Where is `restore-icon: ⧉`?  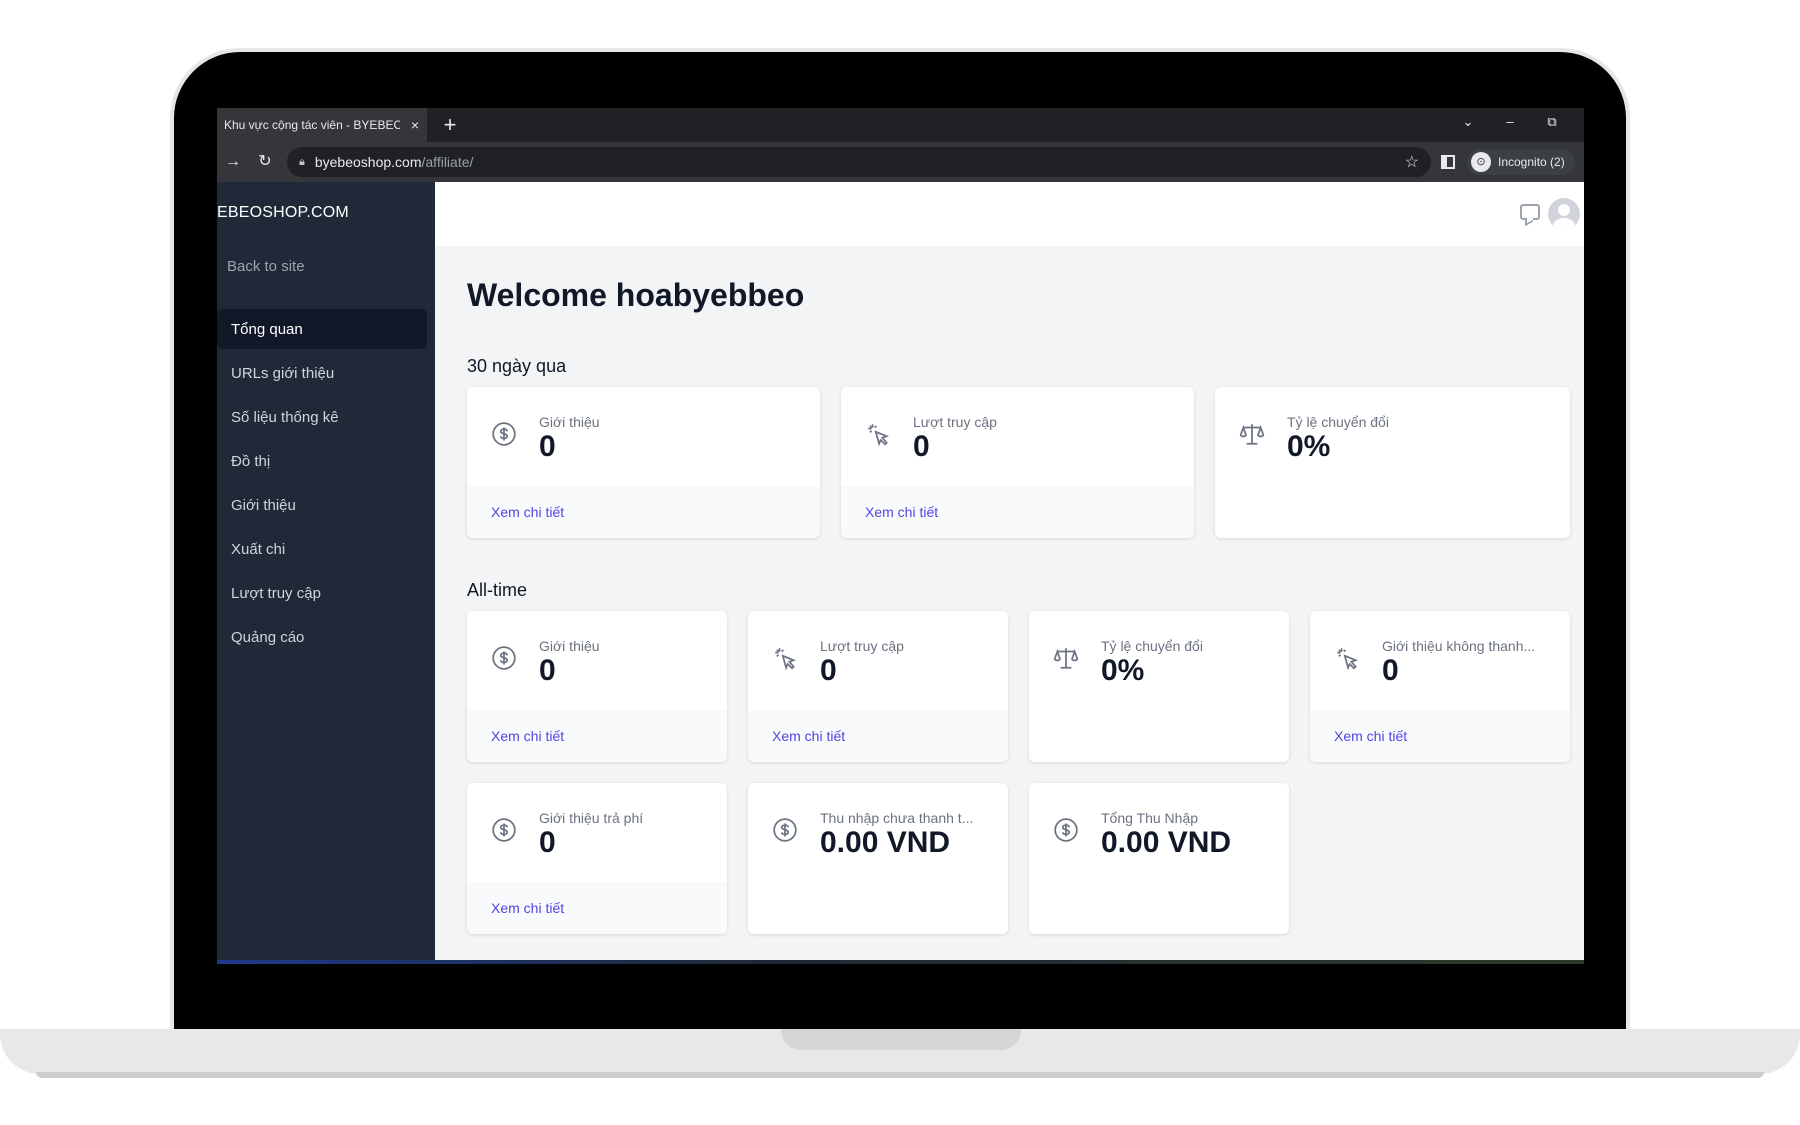
restore-icon: ⧉ is located at coordinates (1552, 122).